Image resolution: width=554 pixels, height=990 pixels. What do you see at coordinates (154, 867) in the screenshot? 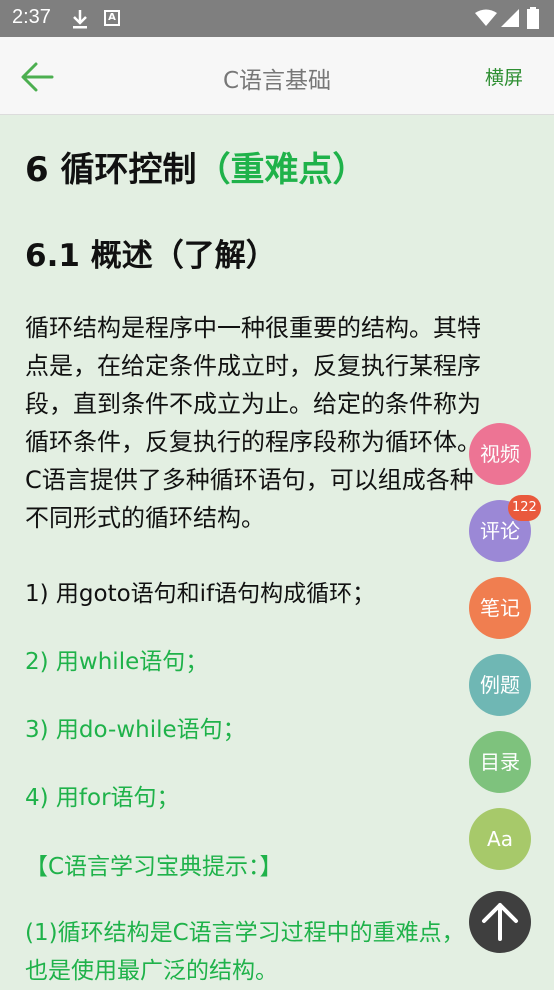
I see `tip-title: 【C语言学习宝典提示：】` at bounding box center [154, 867].